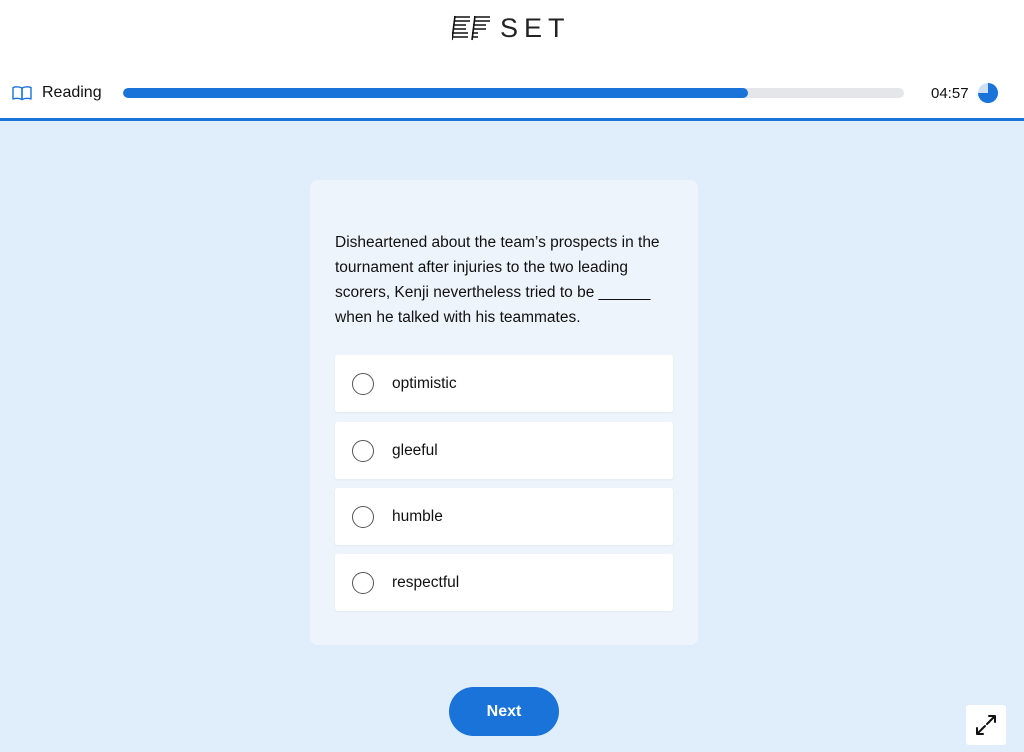 This screenshot has height=752, width=1024. What do you see at coordinates (987, 93) in the screenshot?
I see `pie-timer-icon` at bounding box center [987, 93].